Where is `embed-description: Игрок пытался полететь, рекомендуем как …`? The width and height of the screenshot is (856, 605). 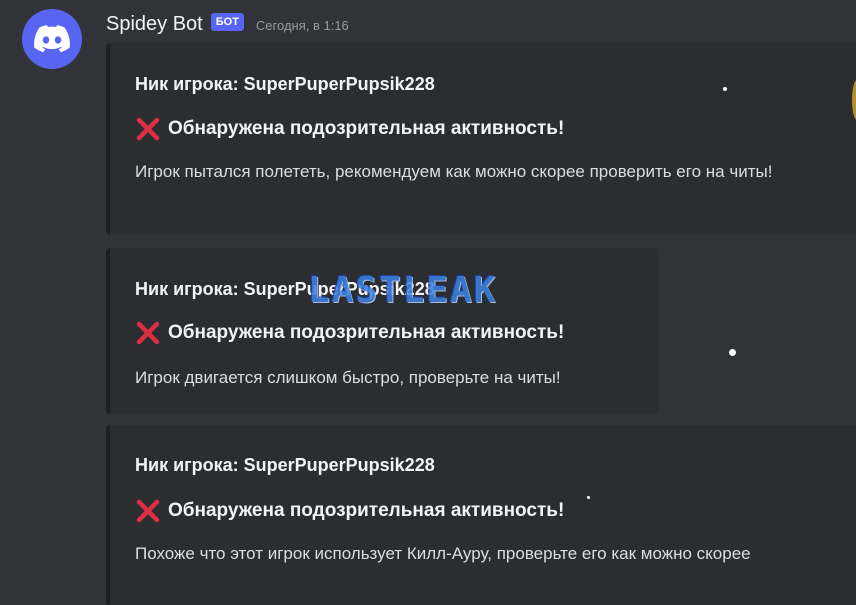
embed-description: Игрок пытался полететь, рекомендуем как … is located at coordinates (454, 171).